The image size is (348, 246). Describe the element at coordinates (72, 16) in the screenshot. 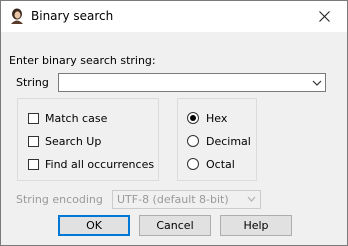

I see `window-title: Binary search` at that location.